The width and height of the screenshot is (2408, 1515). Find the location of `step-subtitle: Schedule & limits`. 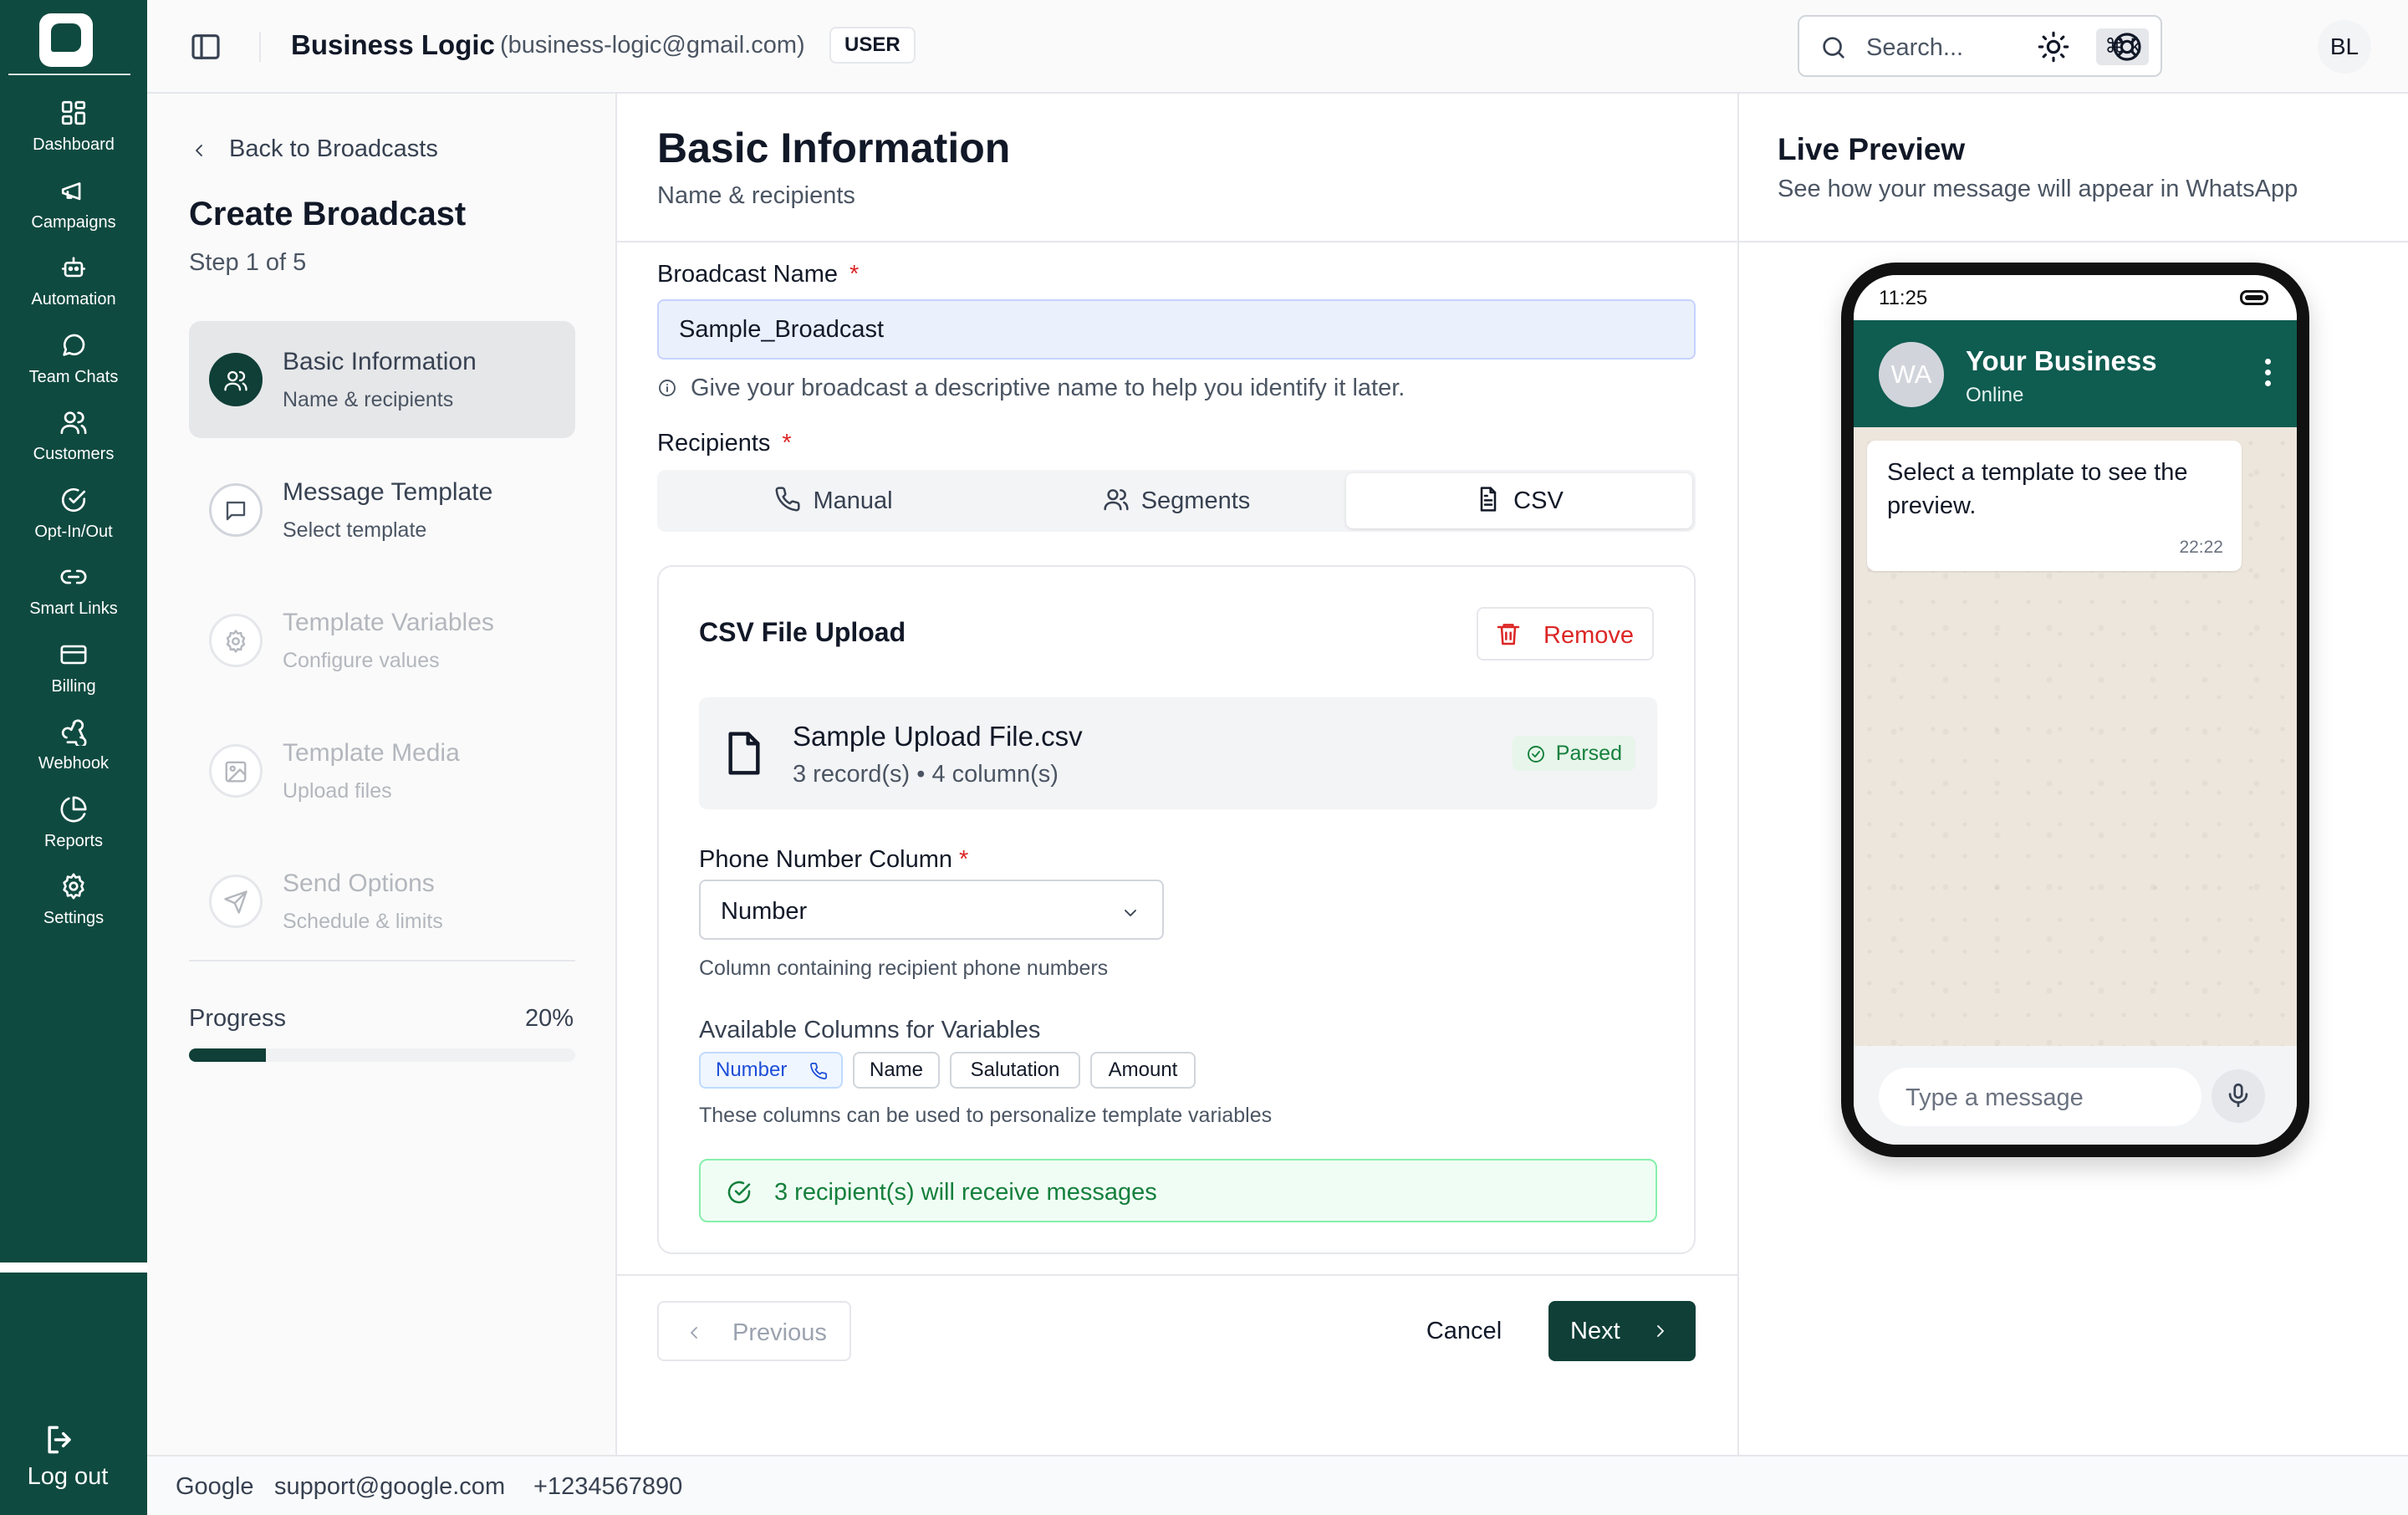

step-subtitle: Schedule & limits is located at coordinates (363, 921).